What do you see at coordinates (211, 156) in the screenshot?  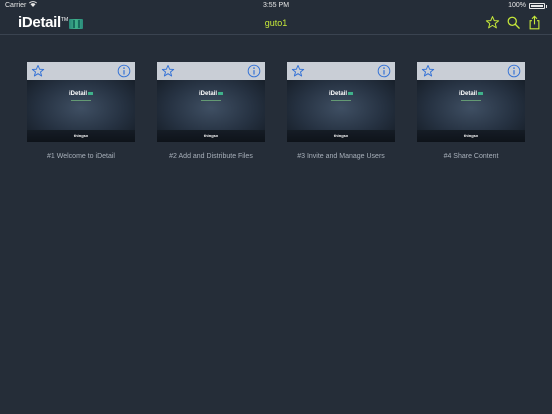 I see `card-title: #2 Add and Distribute Files` at bounding box center [211, 156].